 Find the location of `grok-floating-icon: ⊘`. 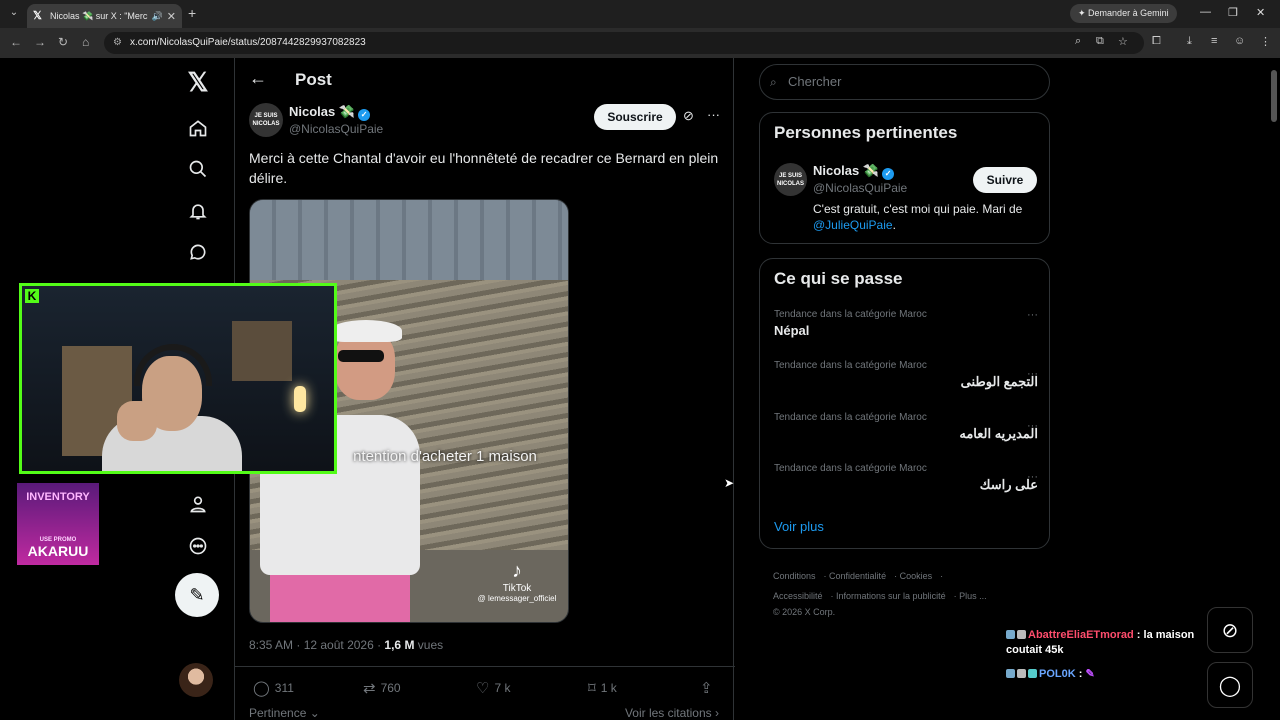

grok-floating-icon: ⊘ is located at coordinates (1230, 630).